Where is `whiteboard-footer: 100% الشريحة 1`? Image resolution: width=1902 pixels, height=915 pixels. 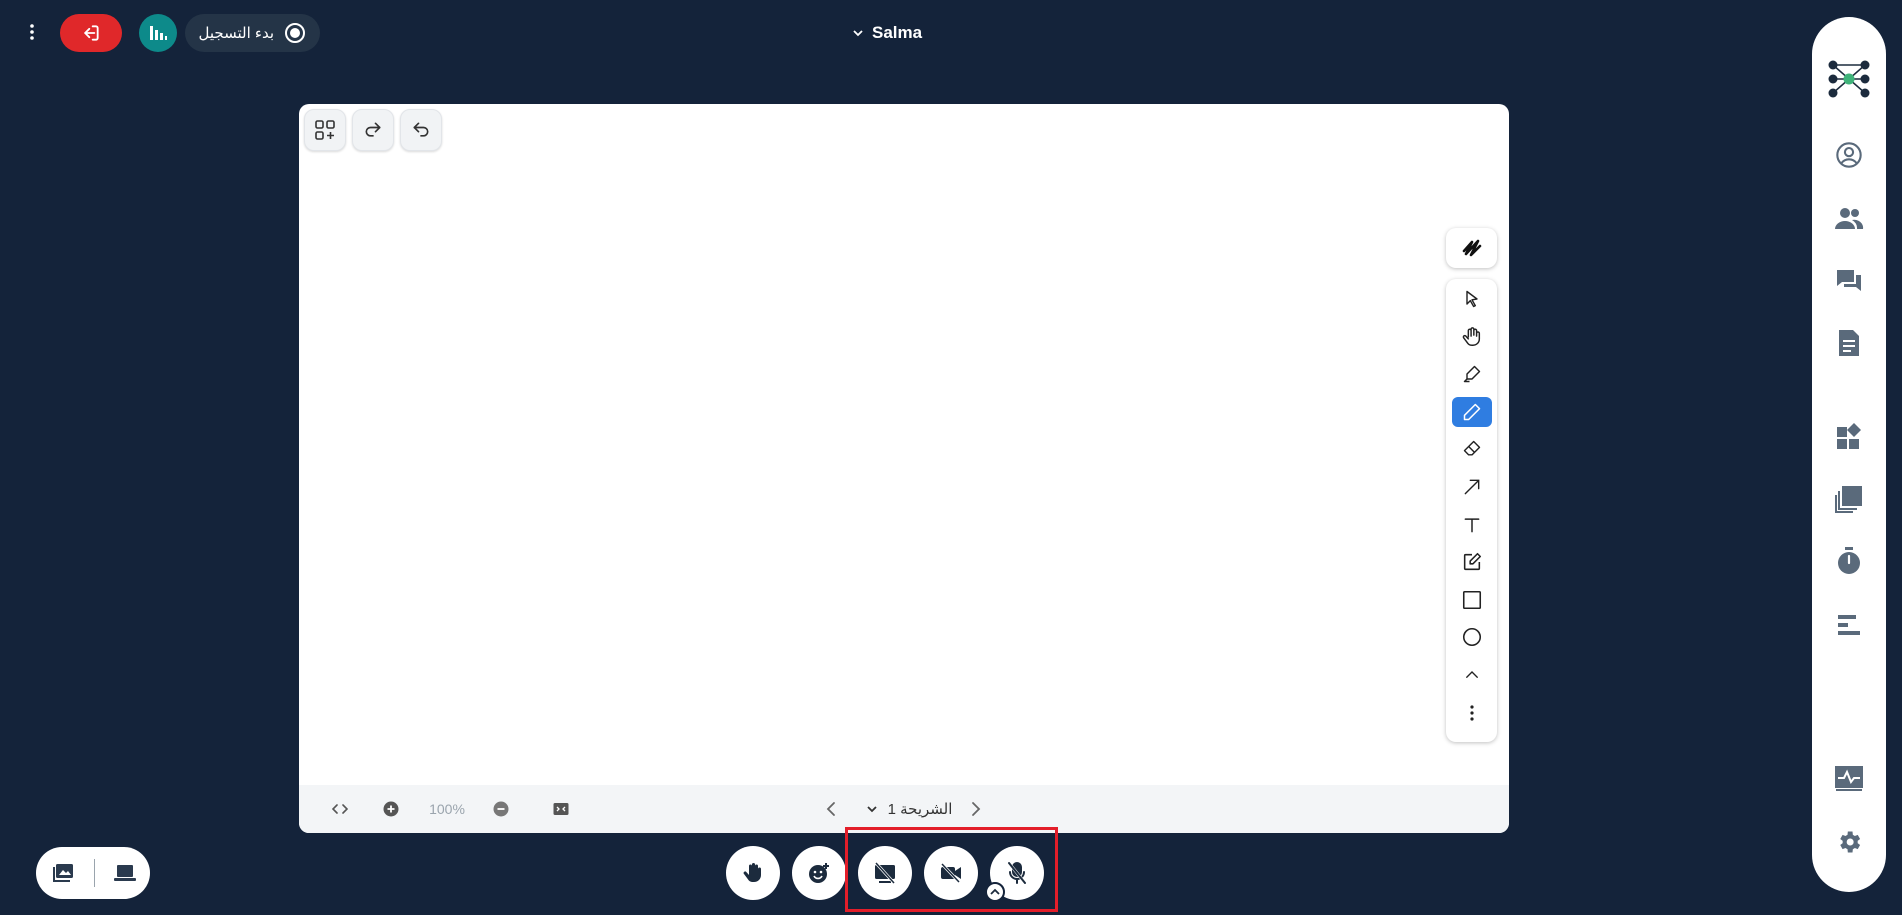
whiteboard-footer: 100% الشريحة 1 is located at coordinates (904, 809).